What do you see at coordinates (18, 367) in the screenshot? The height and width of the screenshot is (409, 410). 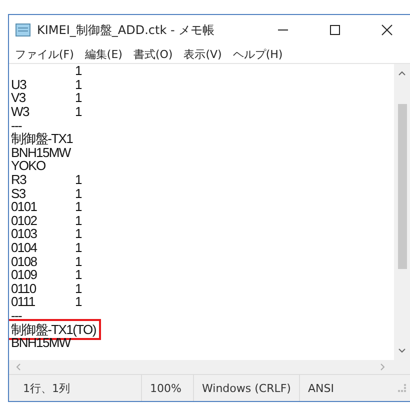 I see `scroll-left-icon` at bounding box center [18, 367].